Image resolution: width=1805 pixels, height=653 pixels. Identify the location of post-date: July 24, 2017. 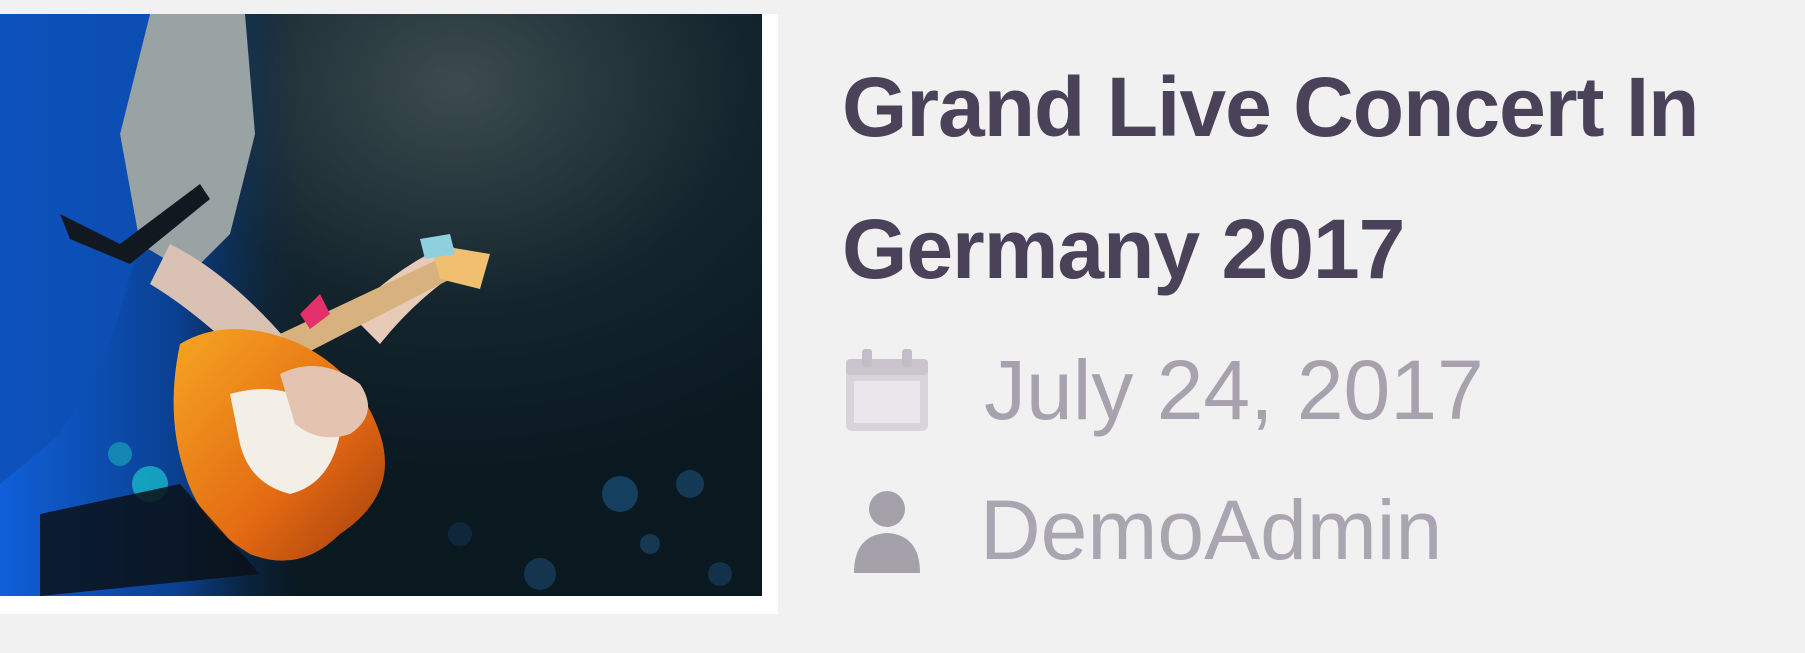
(1234, 389).